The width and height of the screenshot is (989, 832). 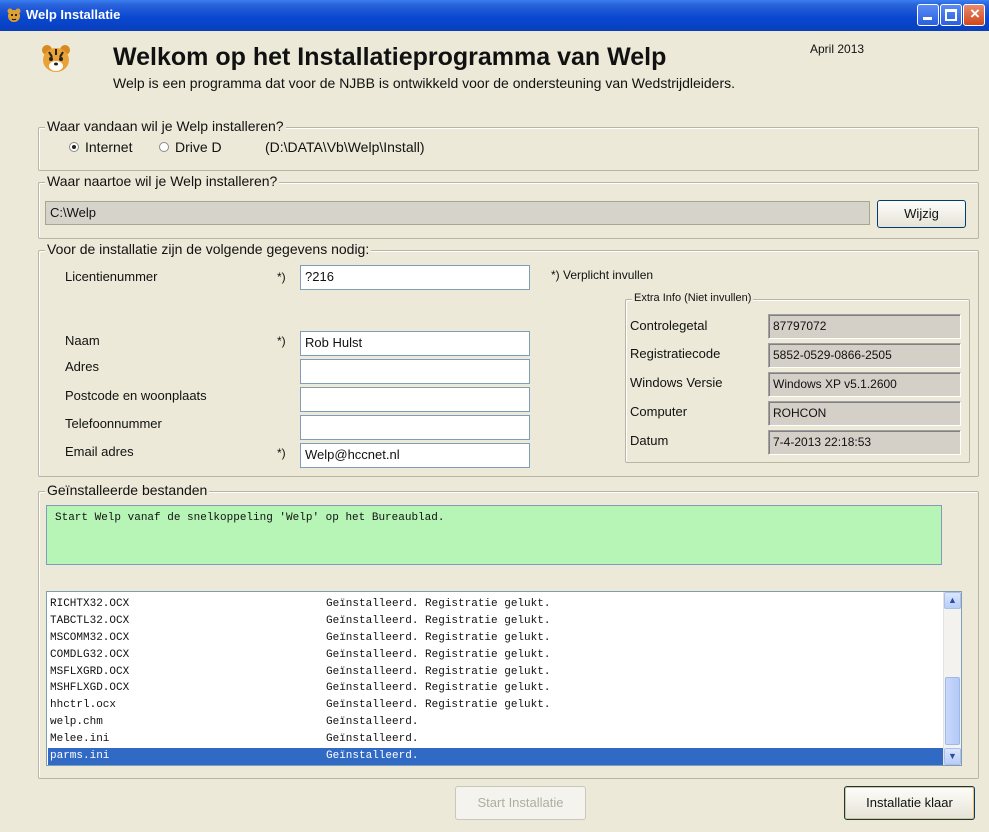 I want to click on file-name: Melee.ini, so click(x=80, y=739).